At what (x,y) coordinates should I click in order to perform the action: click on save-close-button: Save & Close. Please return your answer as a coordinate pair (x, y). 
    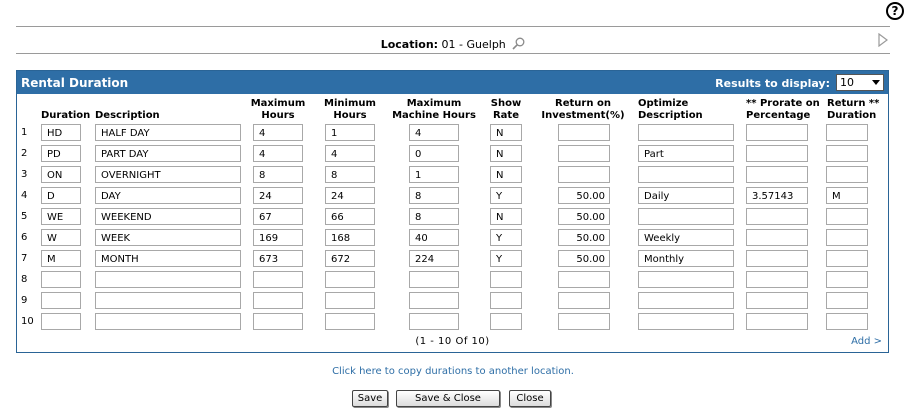
    Looking at the image, I should click on (448, 398).